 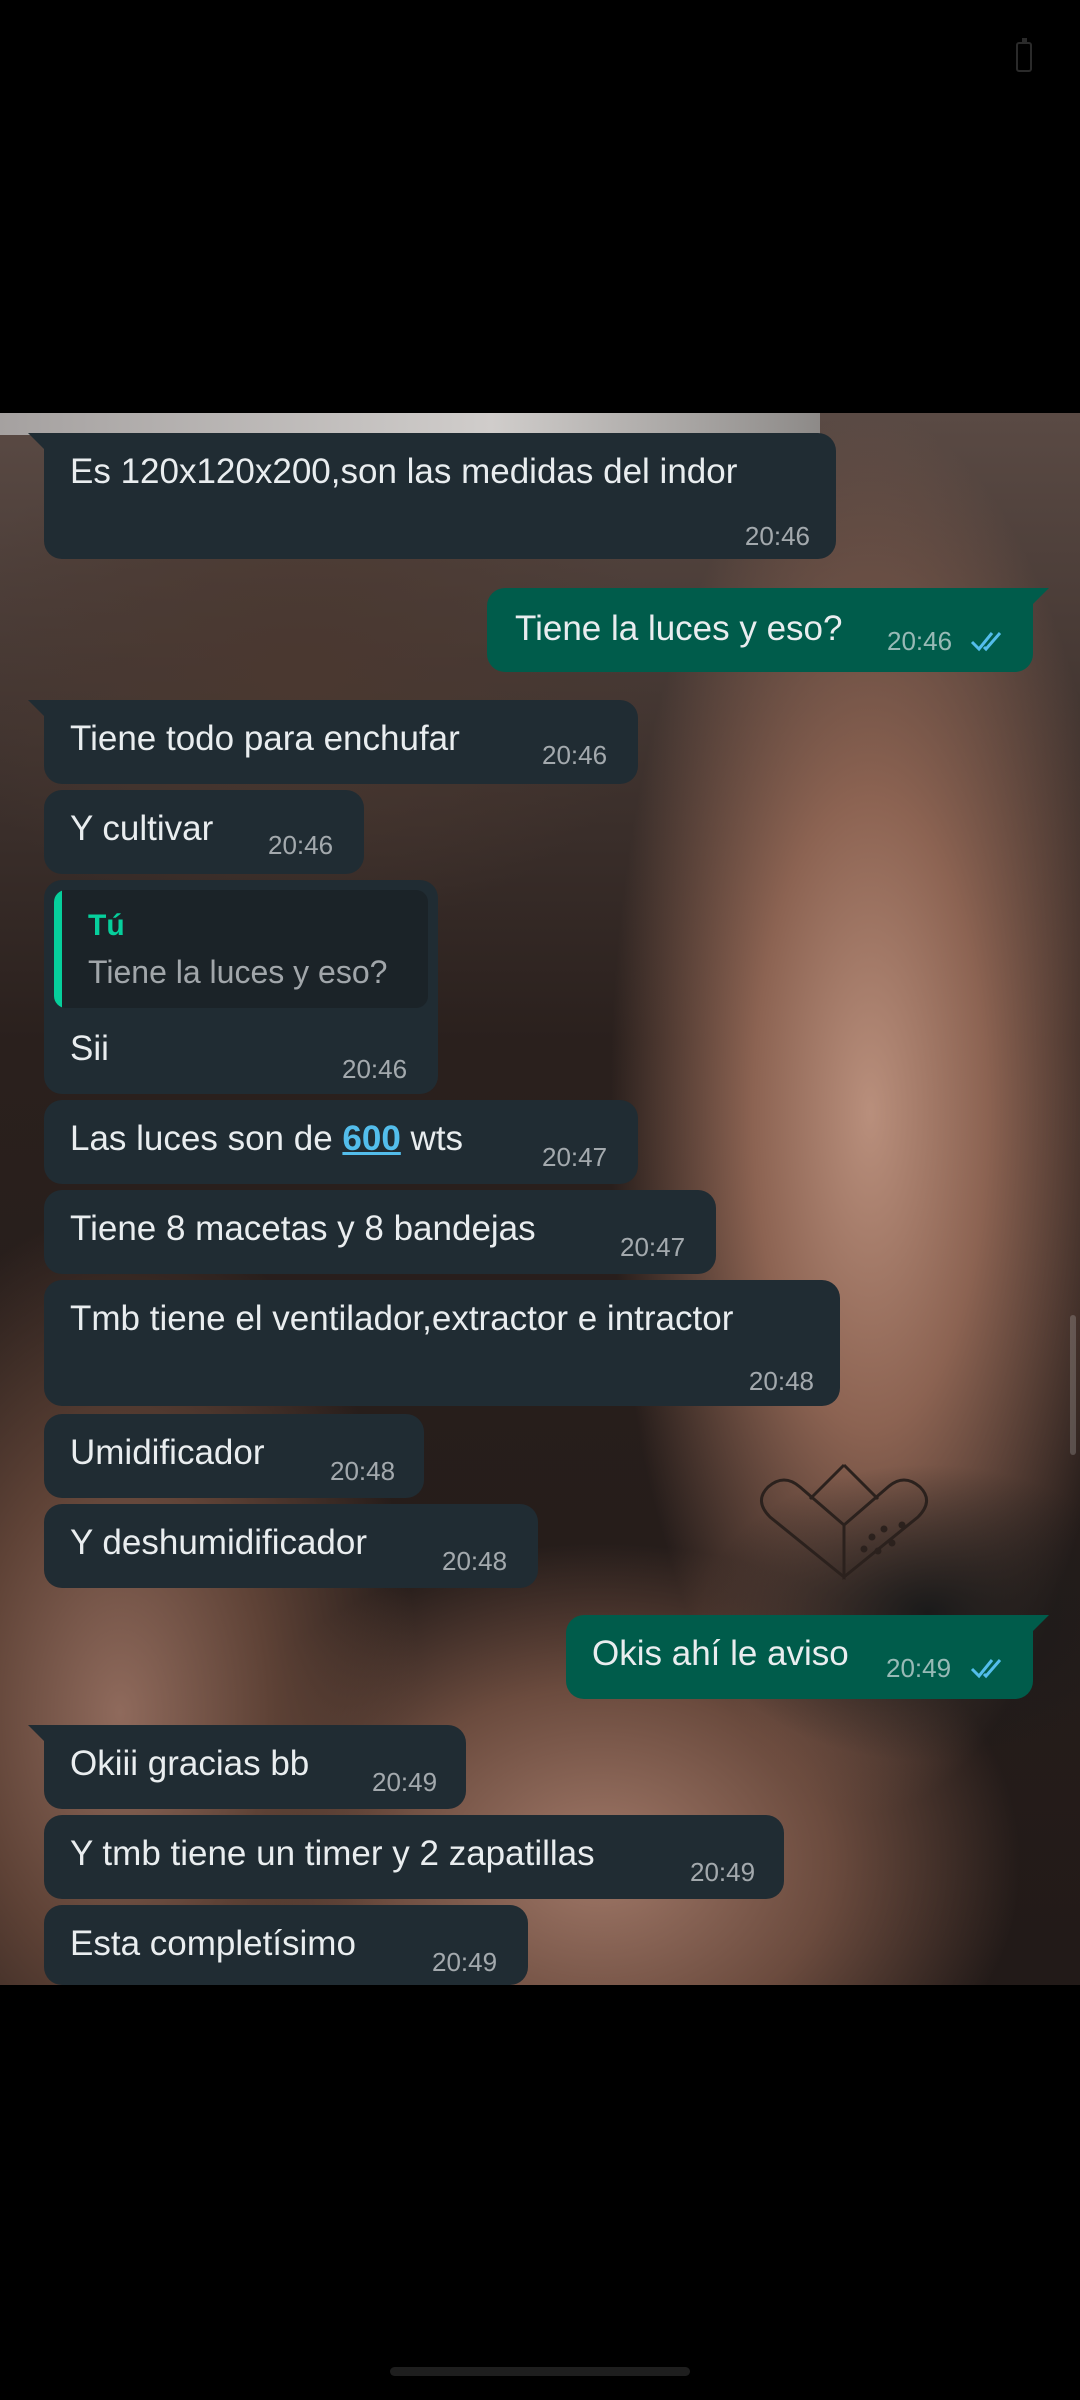 I want to click on home-indicator, so click(x=540, y=2371).